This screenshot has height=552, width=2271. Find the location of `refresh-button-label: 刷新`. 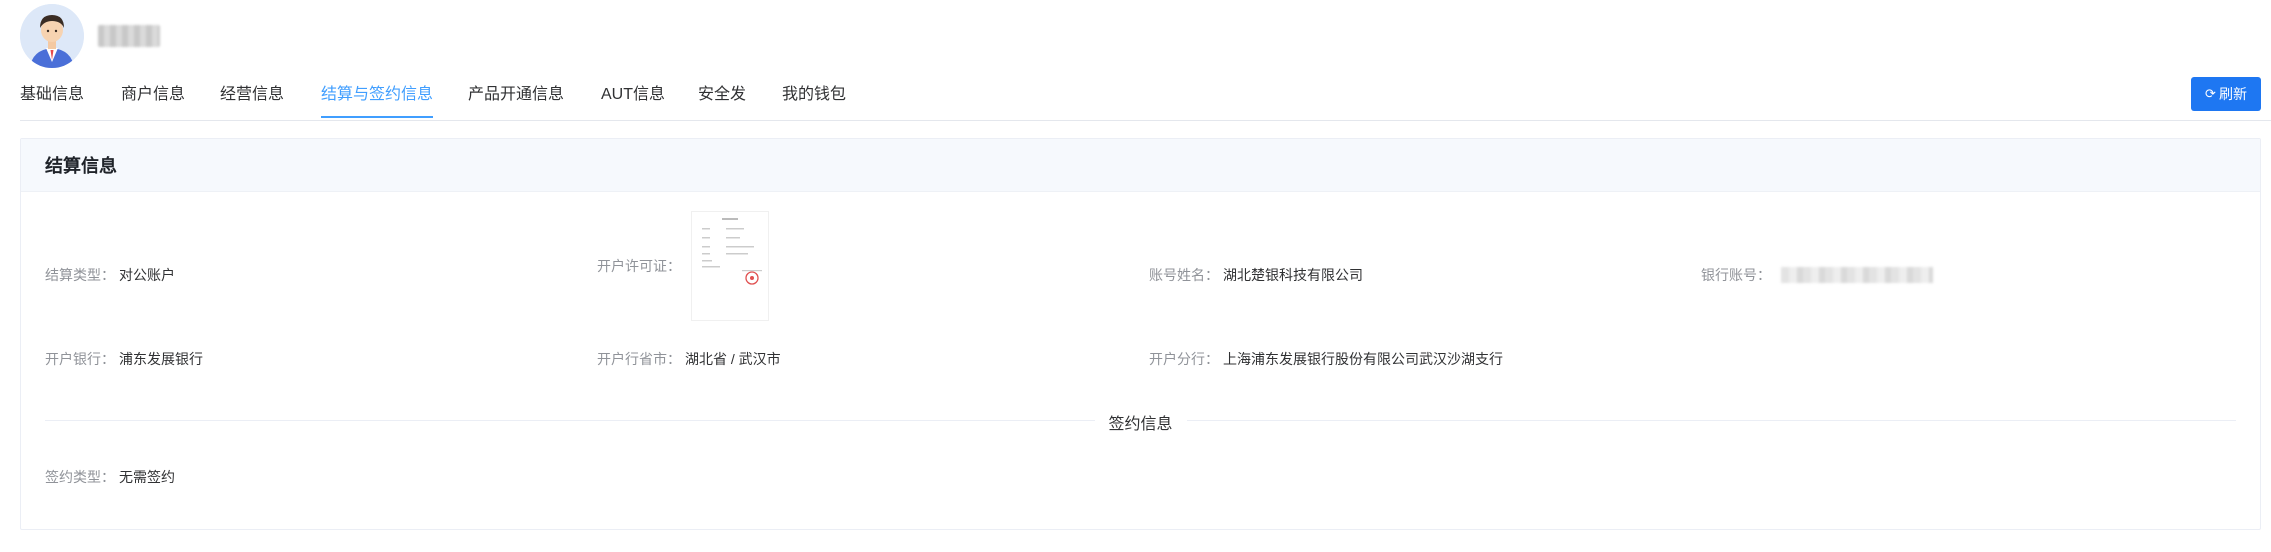

refresh-button-label: 刷新 is located at coordinates (2232, 94).